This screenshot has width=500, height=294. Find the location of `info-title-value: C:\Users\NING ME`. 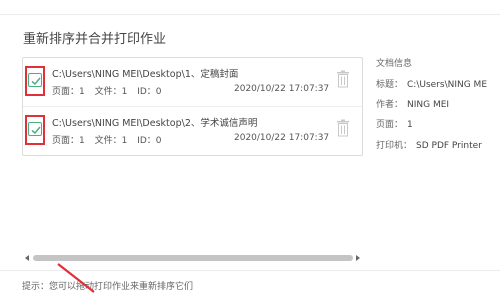

info-title-value: C:\Users\NING ME is located at coordinates (447, 85).